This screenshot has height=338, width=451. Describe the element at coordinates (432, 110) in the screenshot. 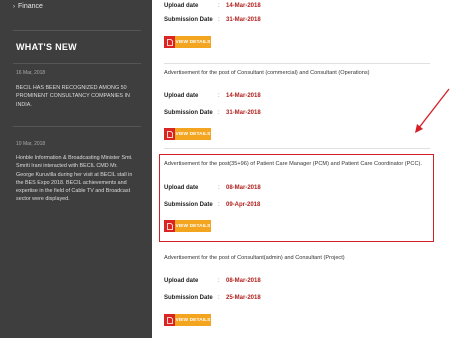

I see `annotation-arrow-icon` at that location.